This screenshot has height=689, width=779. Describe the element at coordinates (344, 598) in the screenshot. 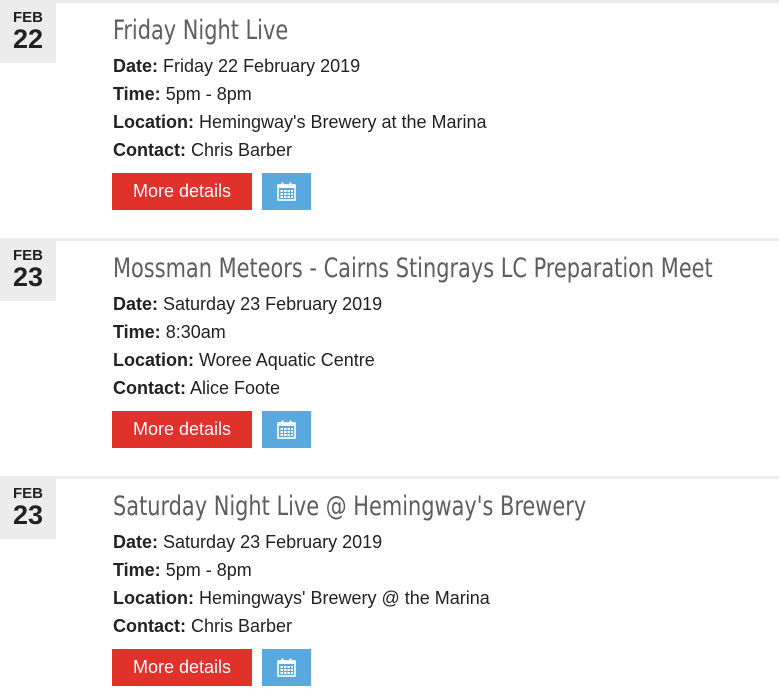

I see `location-value: Hemingways' Brewery @ the Marina` at that location.